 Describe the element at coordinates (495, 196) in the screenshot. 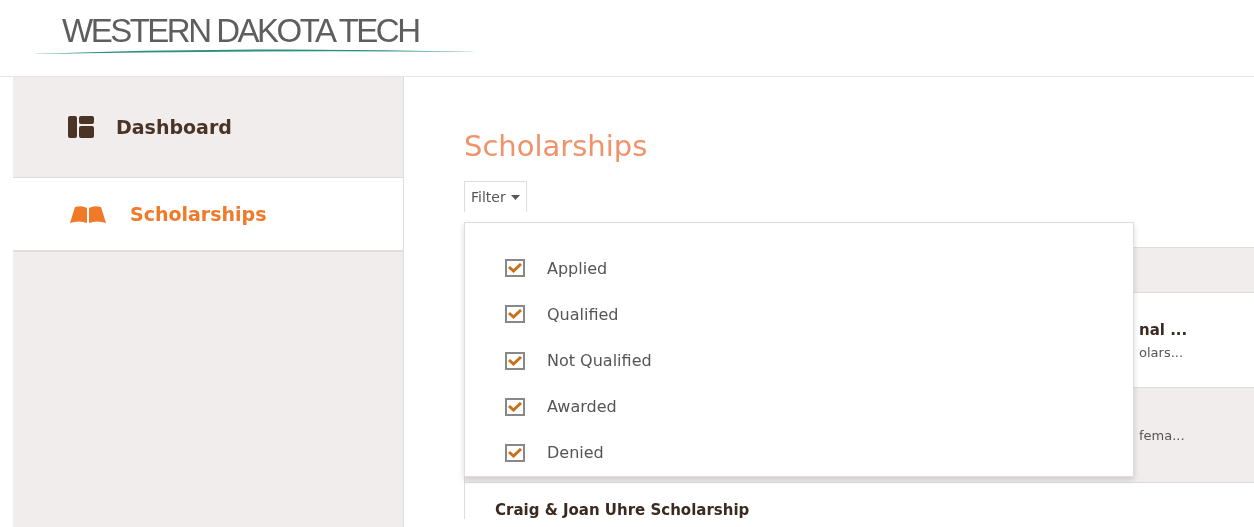

I see `filter-button: Filter` at that location.